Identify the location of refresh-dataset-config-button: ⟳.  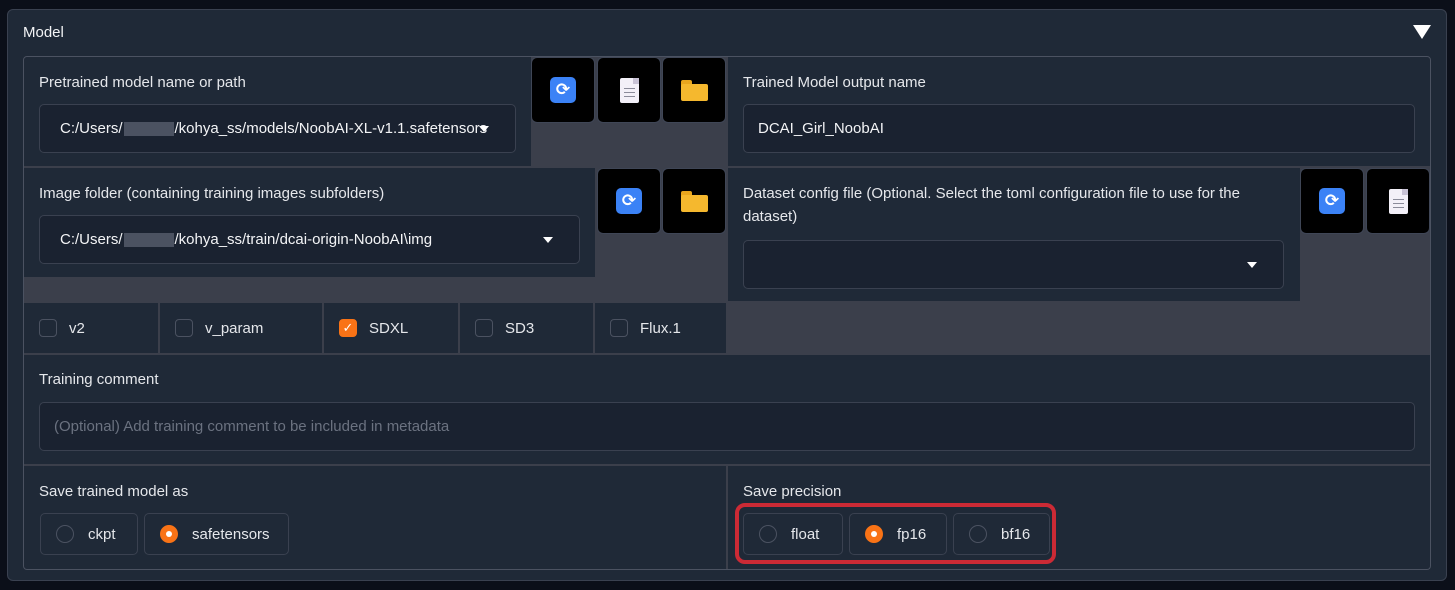
(1332, 201).